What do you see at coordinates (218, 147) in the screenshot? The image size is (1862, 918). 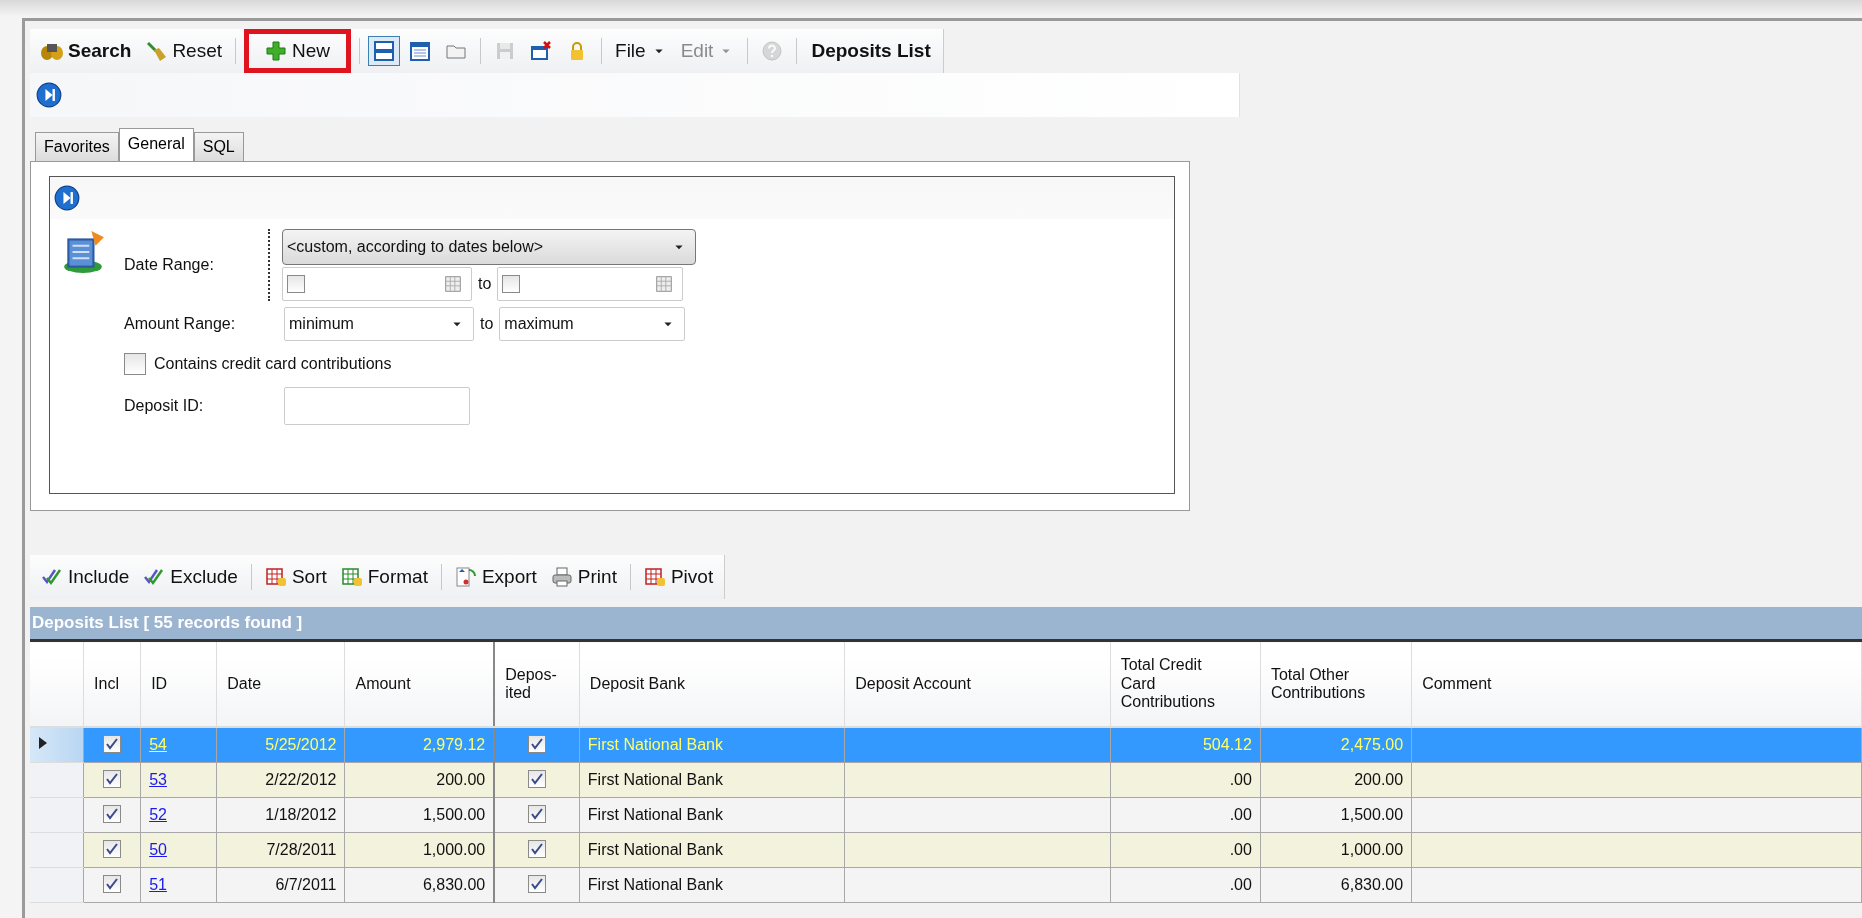 I see `tab: SQL` at bounding box center [218, 147].